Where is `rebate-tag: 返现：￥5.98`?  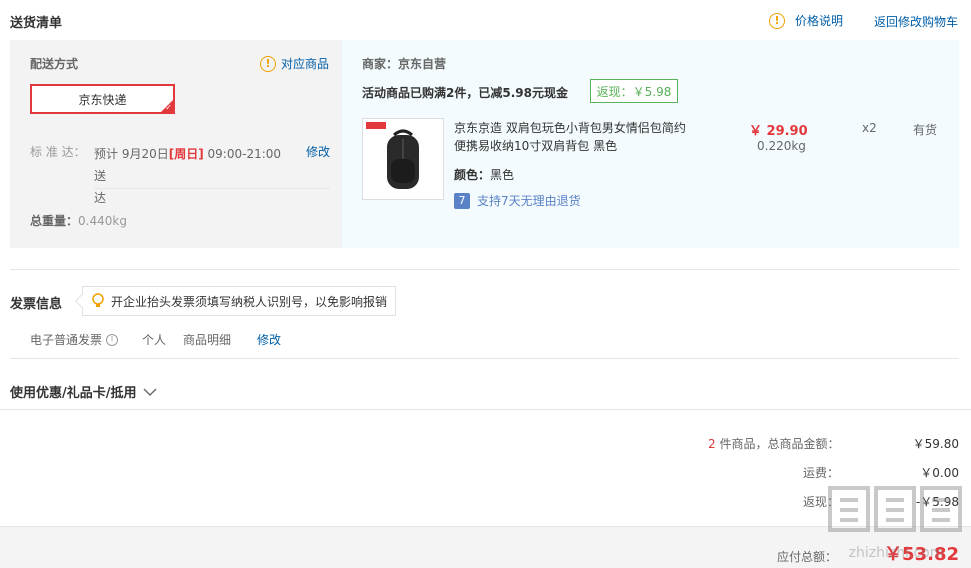 rebate-tag: 返现：￥5.98 is located at coordinates (634, 91).